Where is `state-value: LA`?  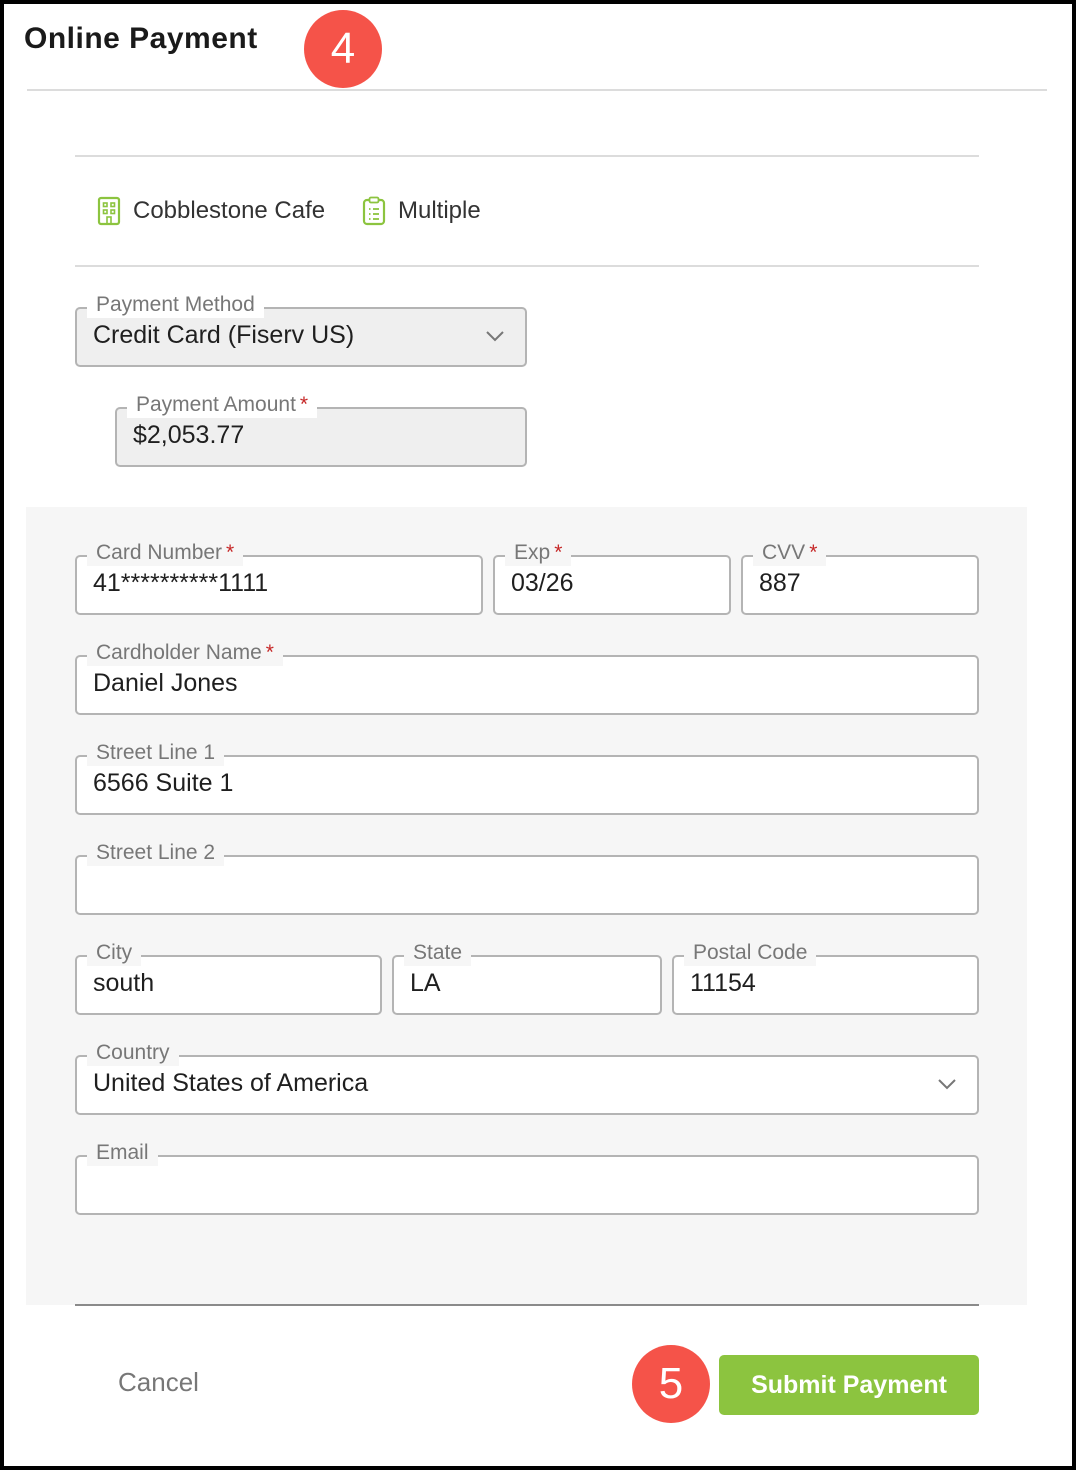 state-value: LA is located at coordinates (425, 983).